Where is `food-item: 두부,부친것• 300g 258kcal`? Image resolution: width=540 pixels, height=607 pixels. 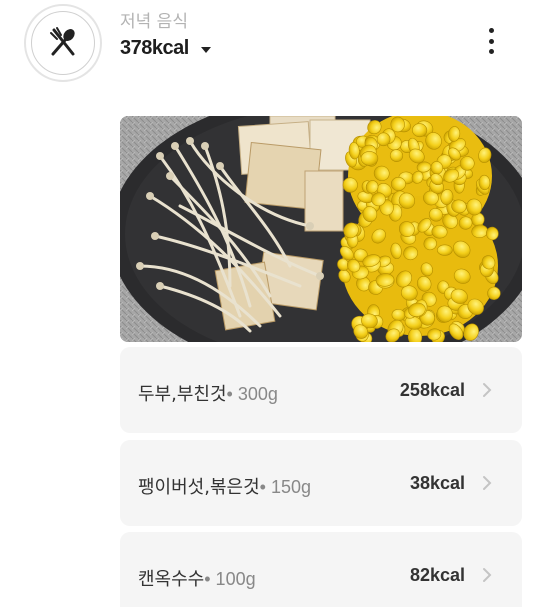 food-item: 두부,부친것• 300g 258kcal is located at coordinates (321, 390).